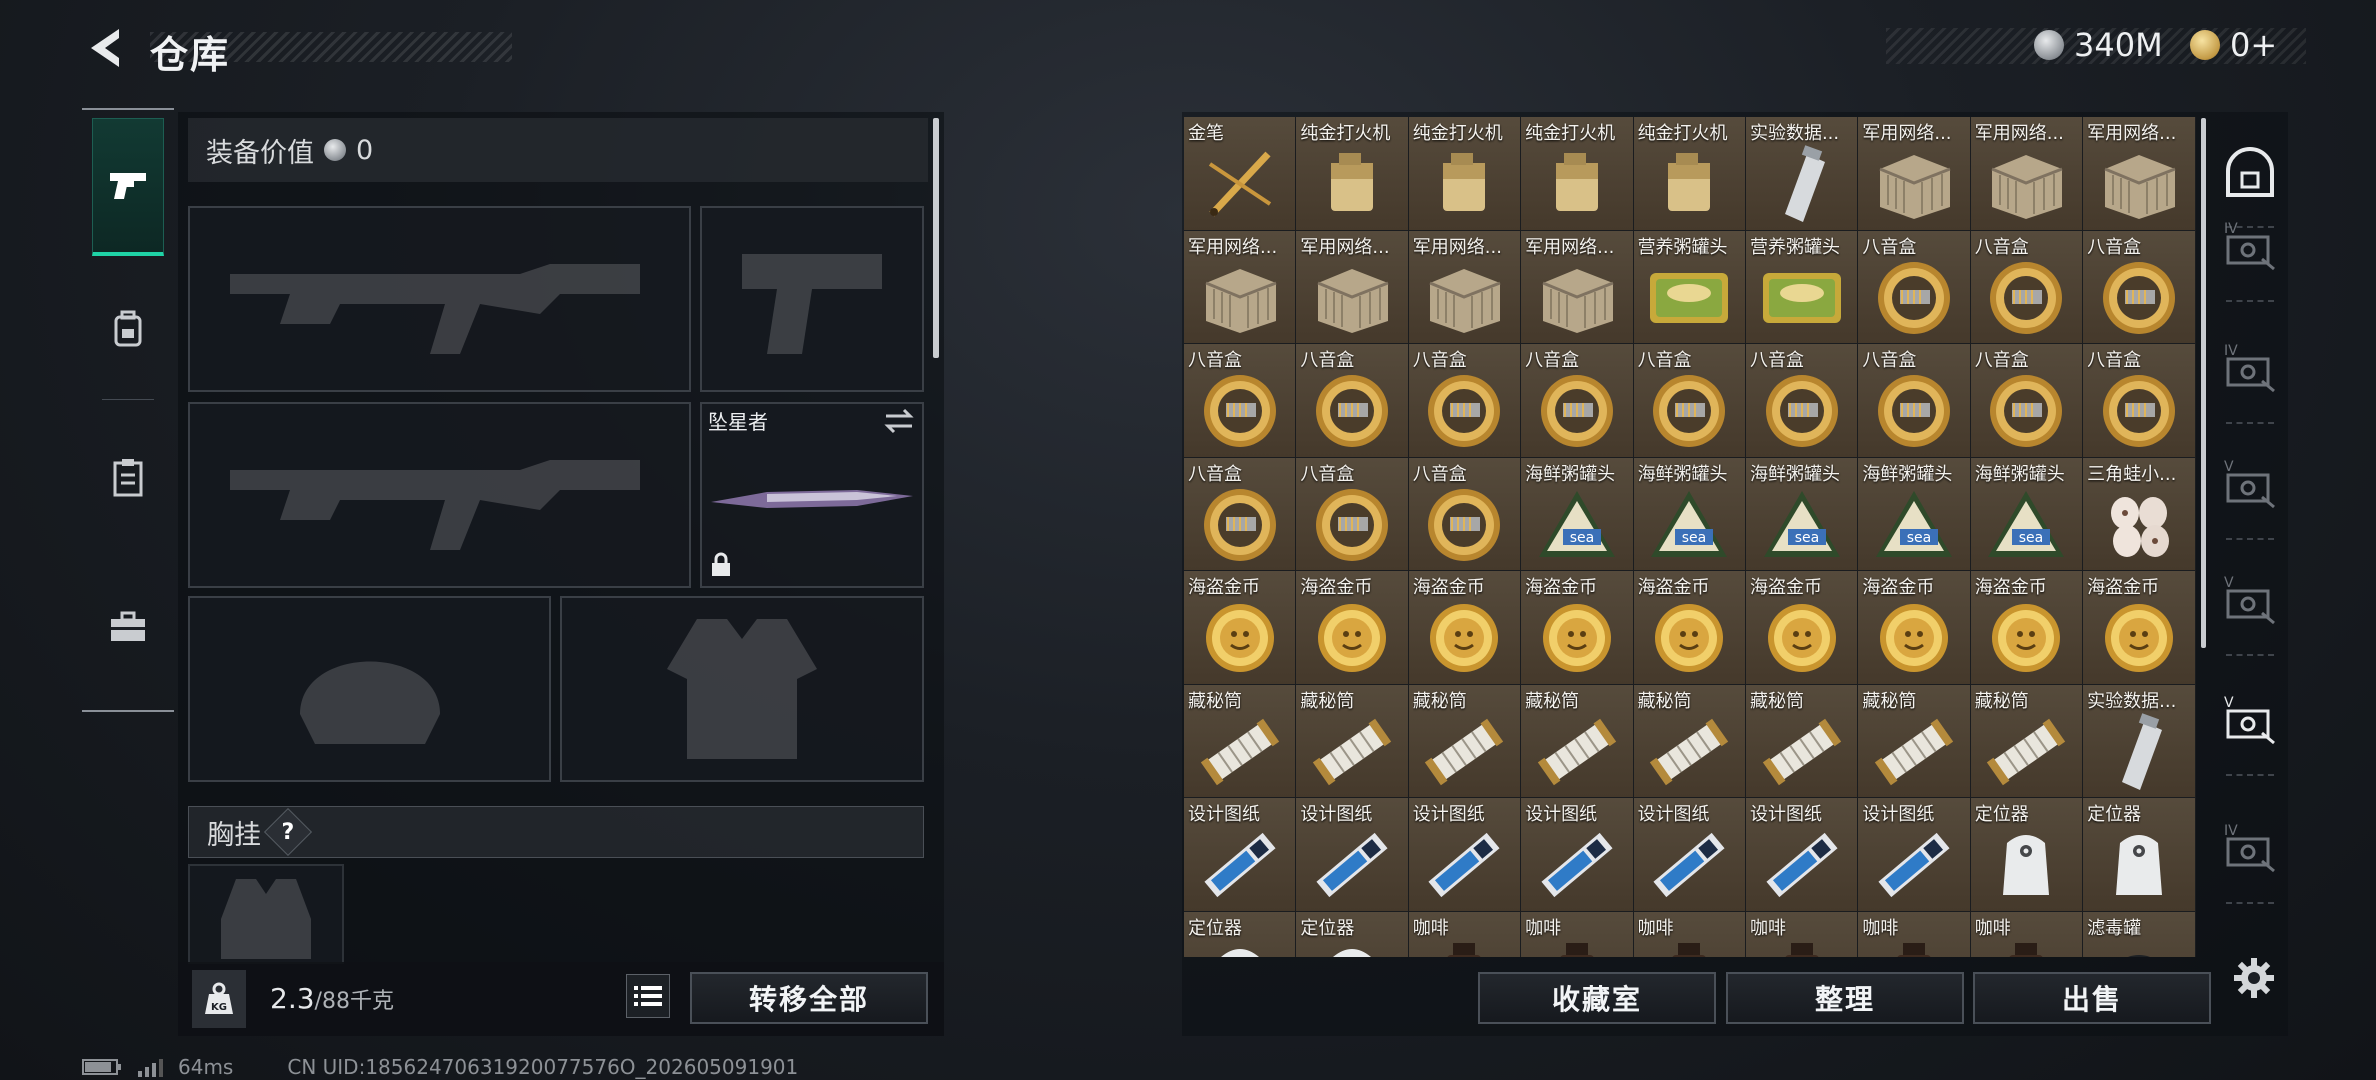 Image resolution: width=2376 pixels, height=1080 pixels. What do you see at coordinates (439, 299) in the screenshot?
I see `primary-weapon-slot` at bounding box center [439, 299].